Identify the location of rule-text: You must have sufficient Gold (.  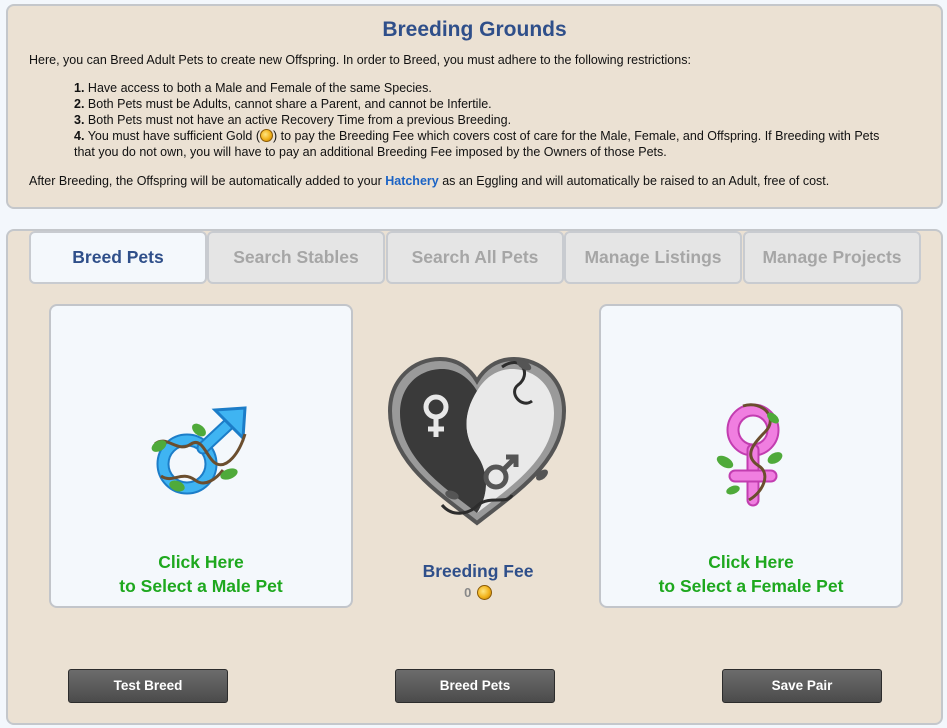
(174, 136).